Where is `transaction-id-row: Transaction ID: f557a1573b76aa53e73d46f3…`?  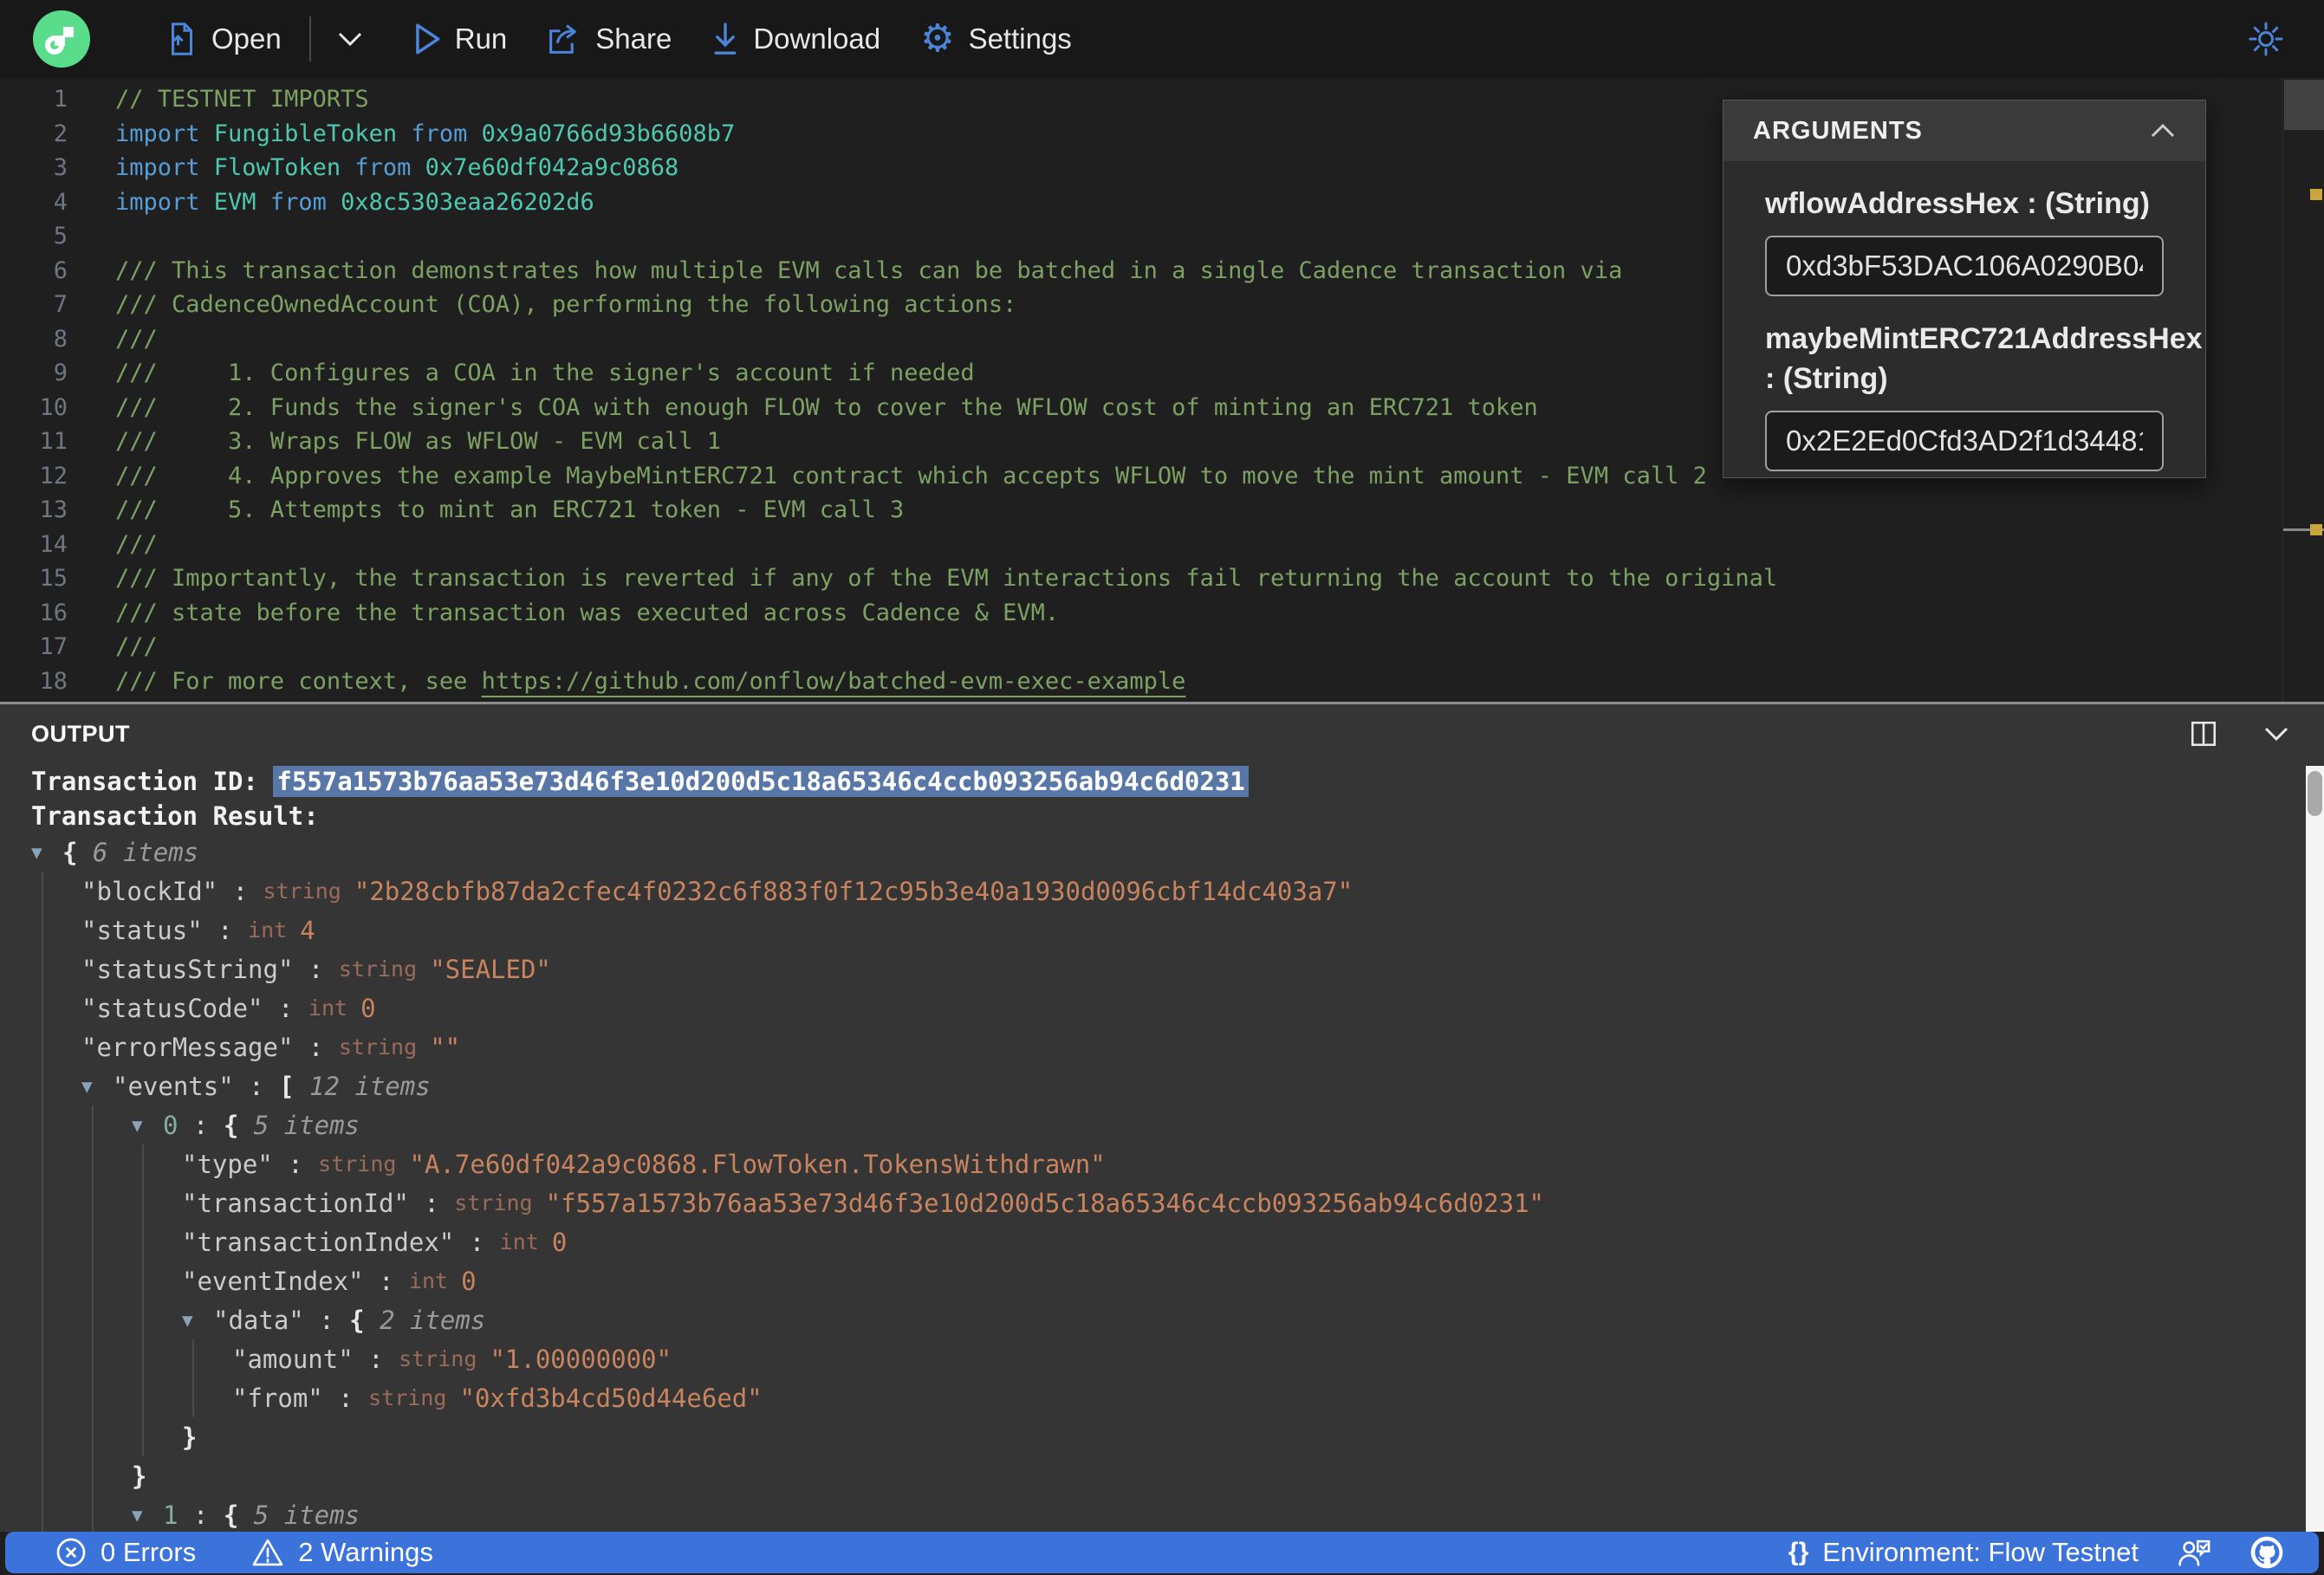
transaction-id-row: Transaction ID: f557a1573b76aa53e73d46f3… is located at coordinates (1177, 782).